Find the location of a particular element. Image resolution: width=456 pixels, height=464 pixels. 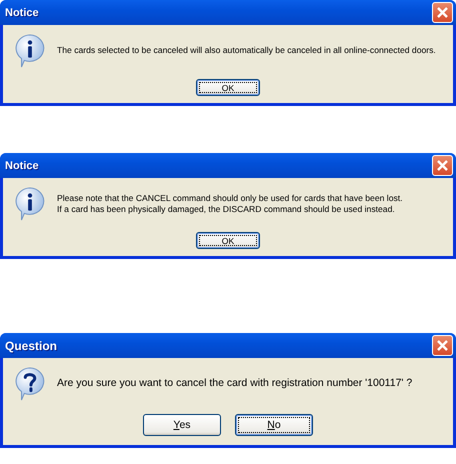

window-title: Question is located at coordinates (31, 345).